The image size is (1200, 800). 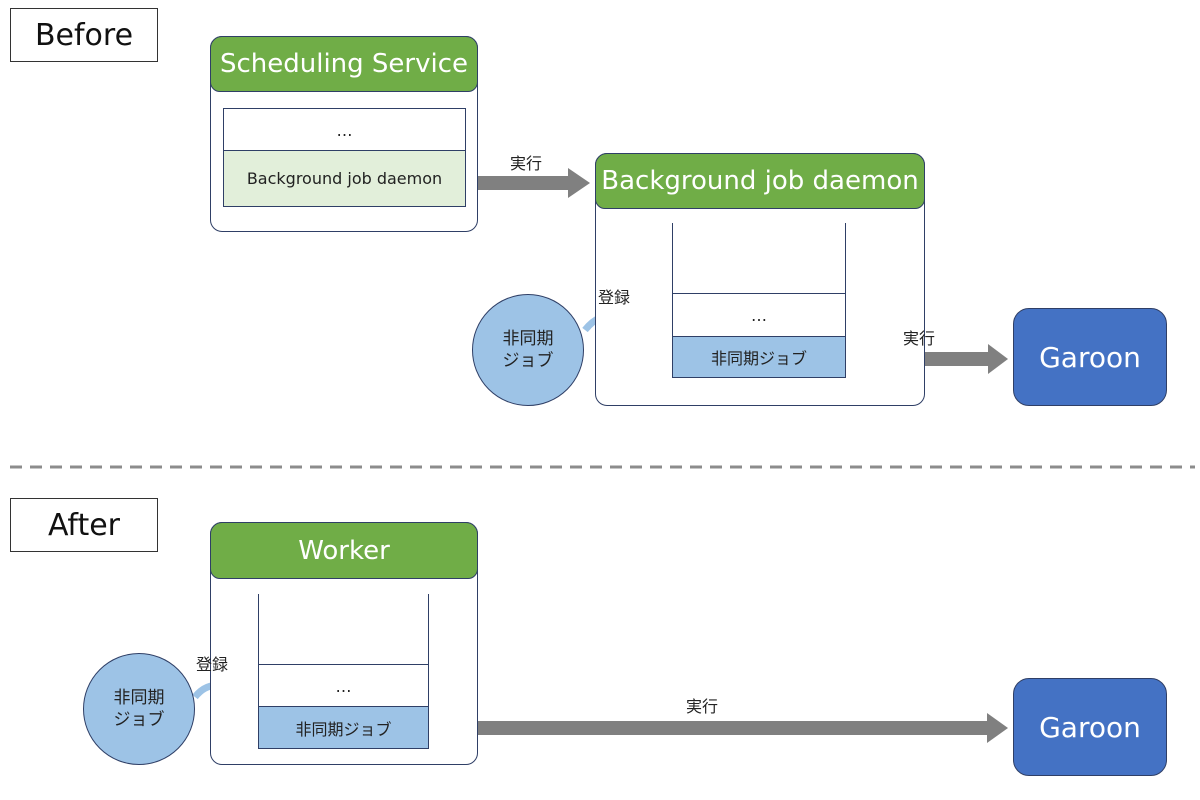 I want to click on execute-arrow-after, so click(x=720, y=728).